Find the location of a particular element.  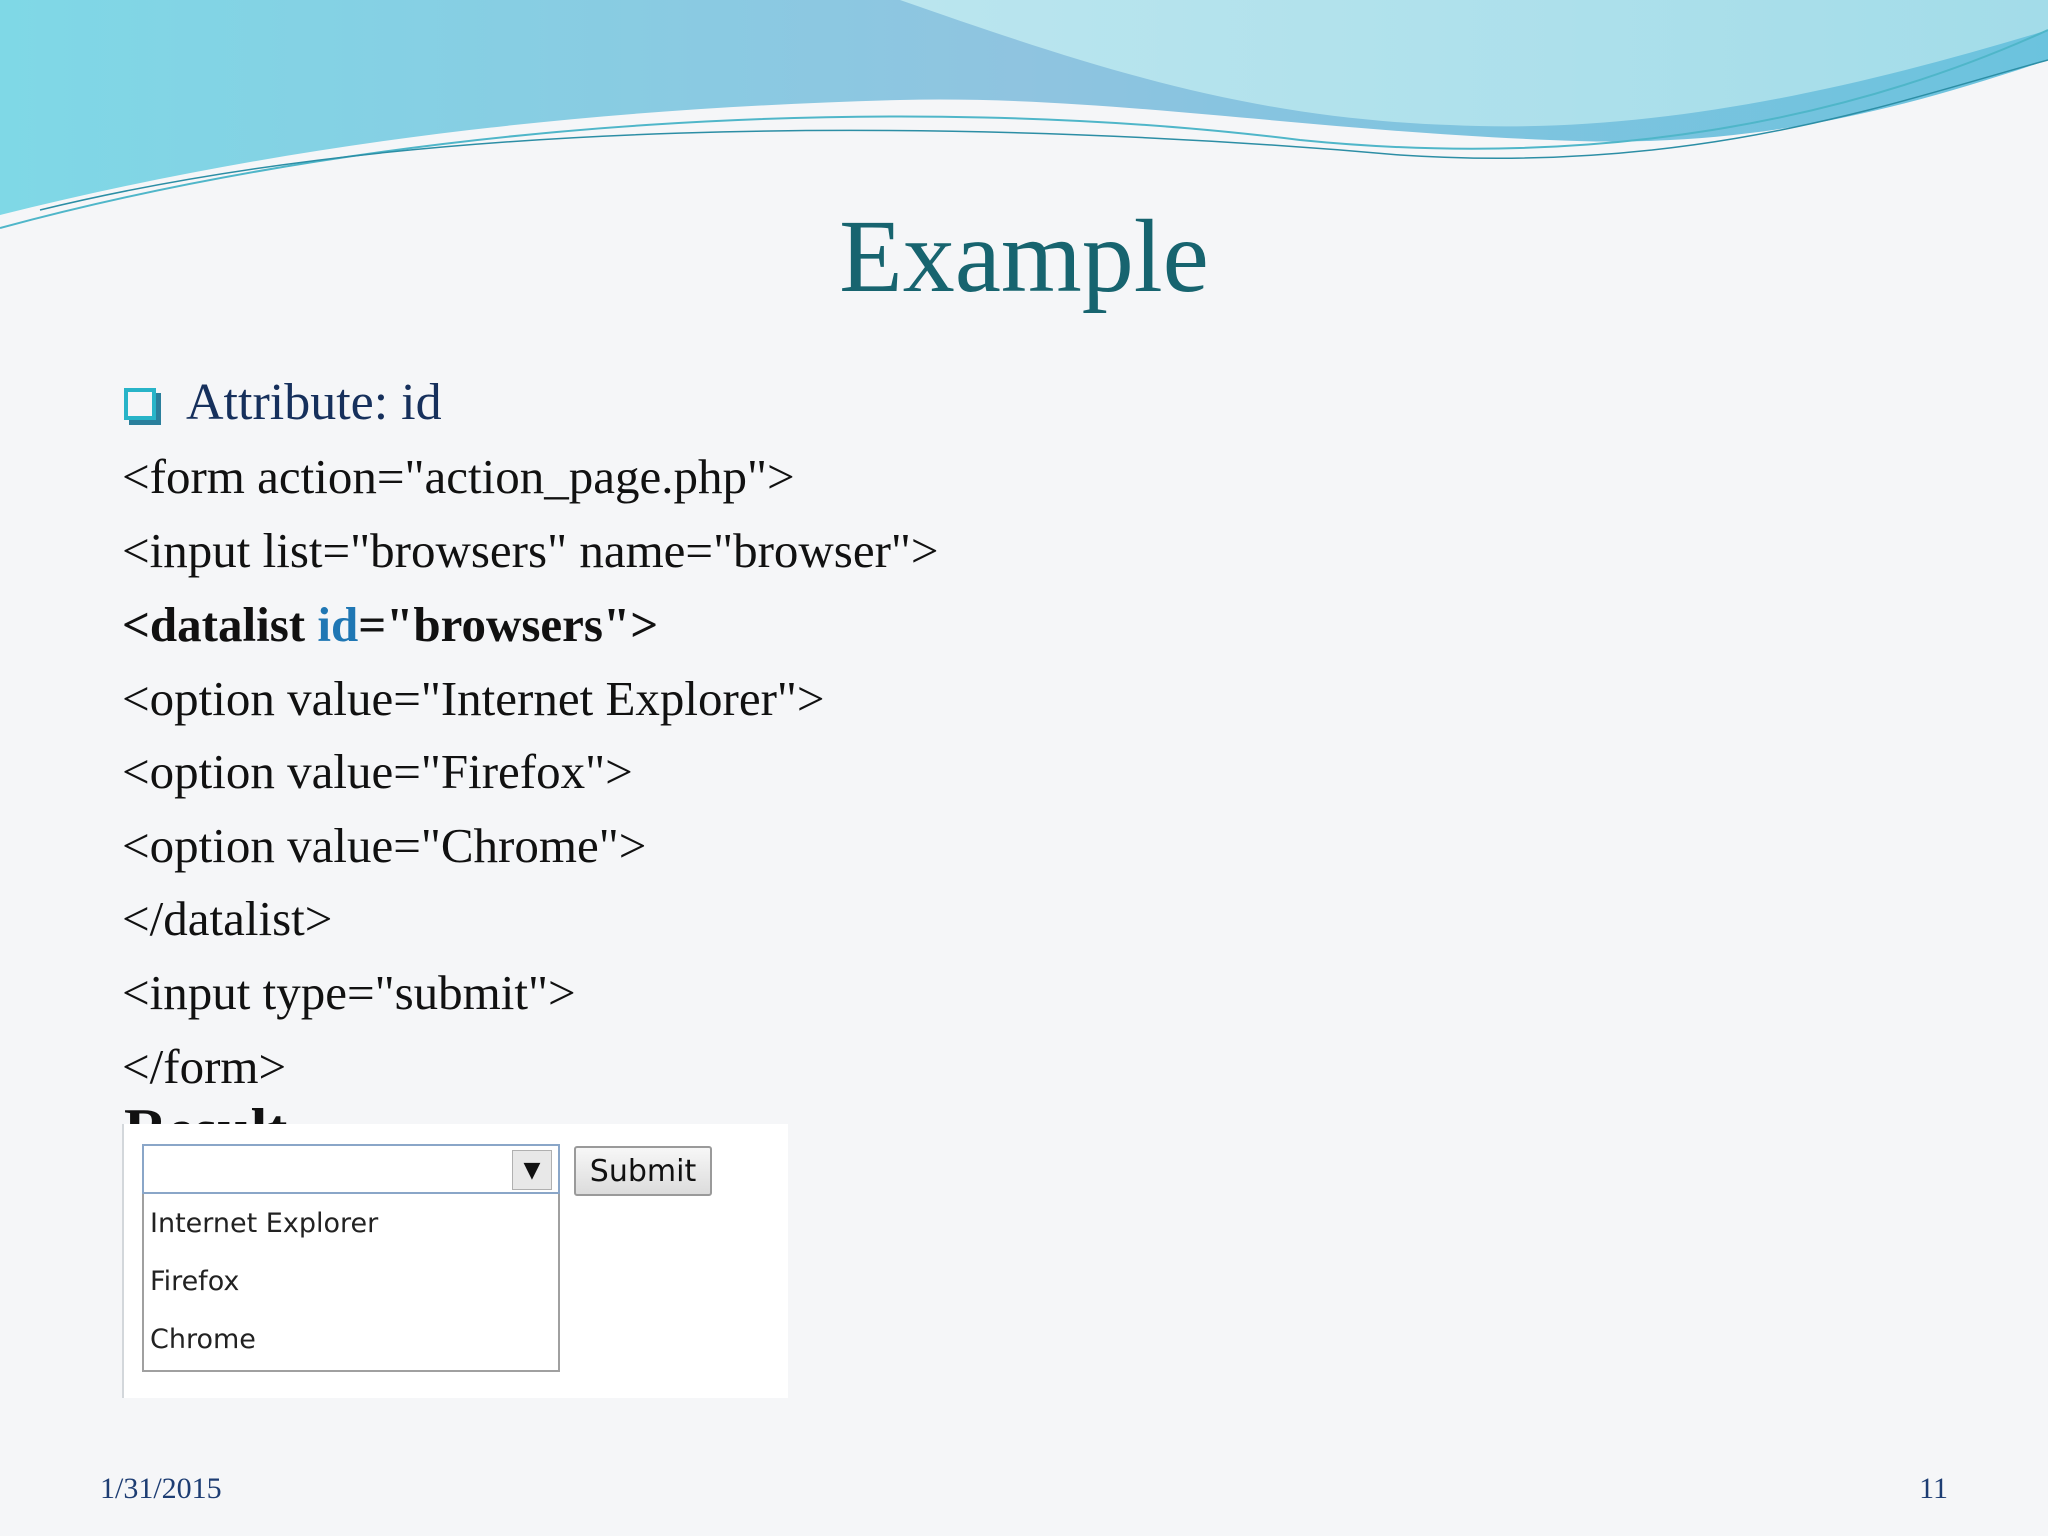

dropdown-arrow-icon: ▼ is located at coordinates (532, 1170).